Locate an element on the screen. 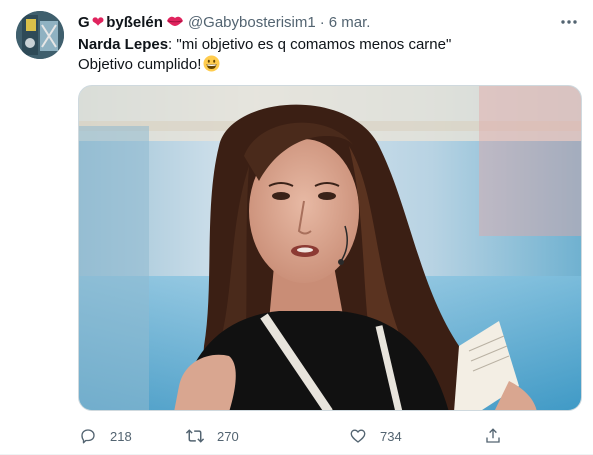 The width and height of the screenshot is (593, 455). avatar is located at coordinates (40, 35).